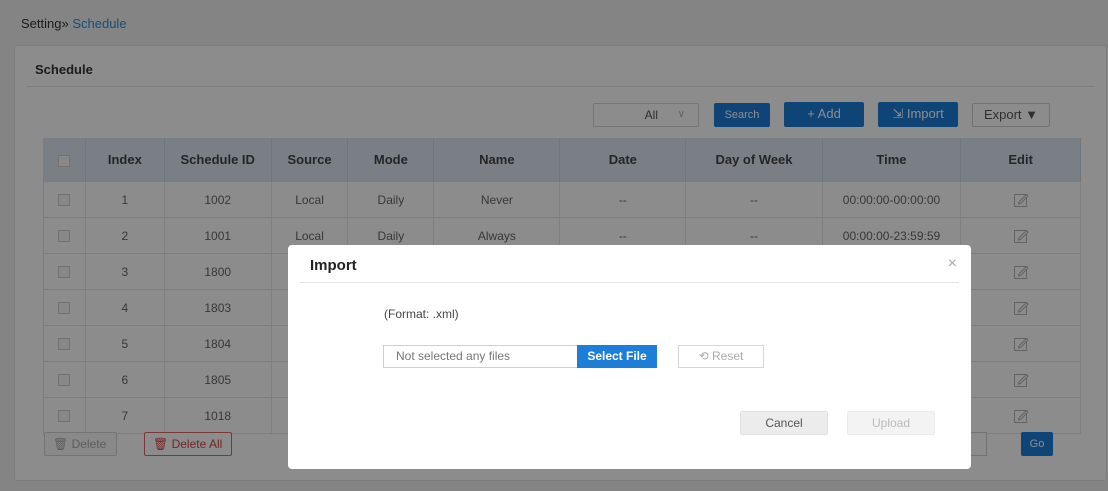 This screenshot has height=491, width=1108. Describe the element at coordinates (703, 356) in the screenshot. I see `reset-icon: ⟲` at that location.